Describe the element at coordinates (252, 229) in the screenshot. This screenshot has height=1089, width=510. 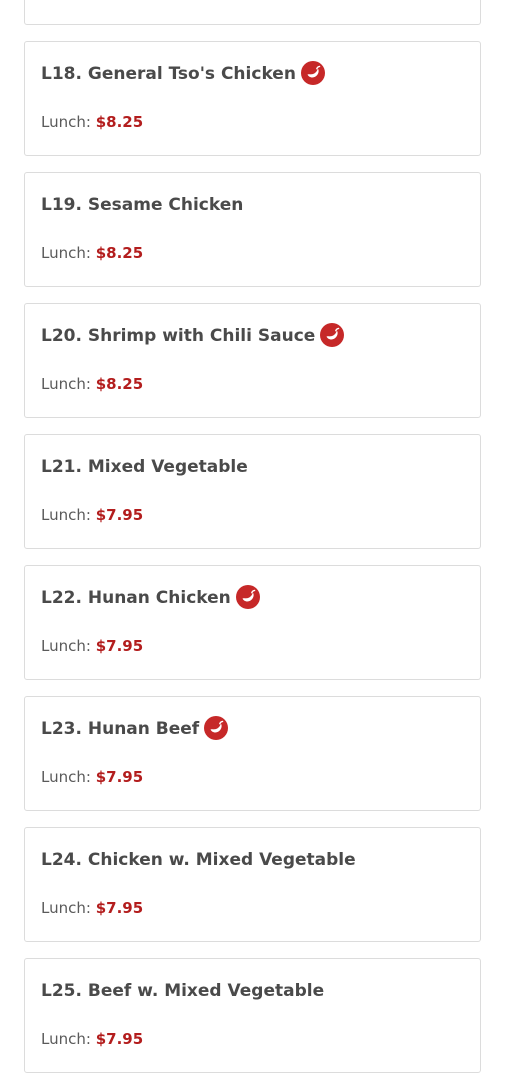
I see `menu-item-card: L19. Sesame Chicken Lunch: $8.25` at that location.